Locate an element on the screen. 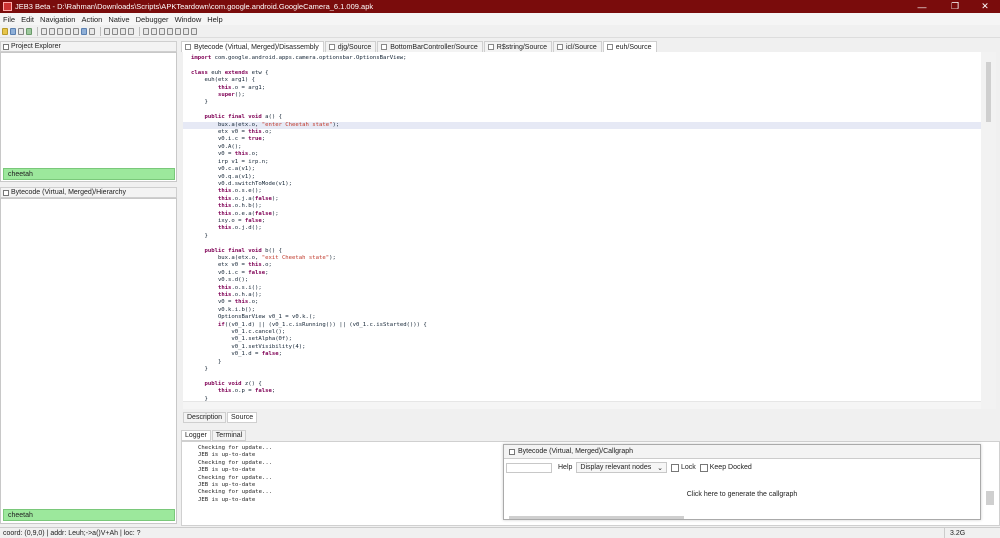 This screenshot has height=538, width=1000. tab-icl-source: icl/Source is located at coordinates (577, 46).